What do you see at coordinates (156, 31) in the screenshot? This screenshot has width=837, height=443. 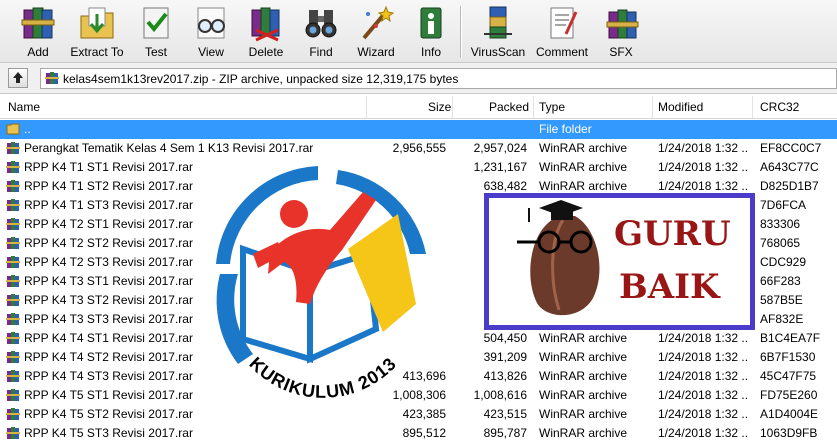 I see `test-button: Test` at bounding box center [156, 31].